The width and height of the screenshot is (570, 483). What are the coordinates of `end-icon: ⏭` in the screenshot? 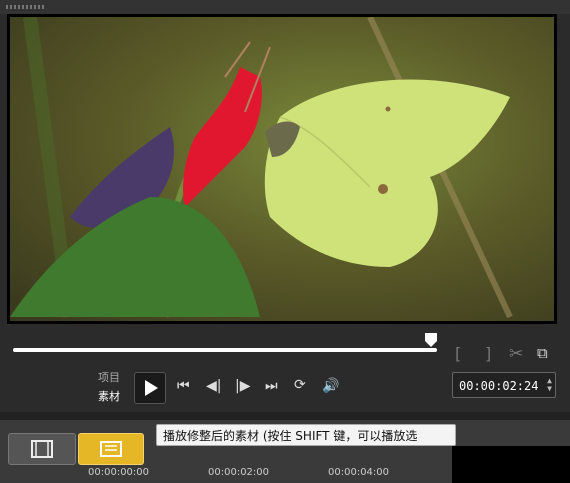 It's located at (271, 386).